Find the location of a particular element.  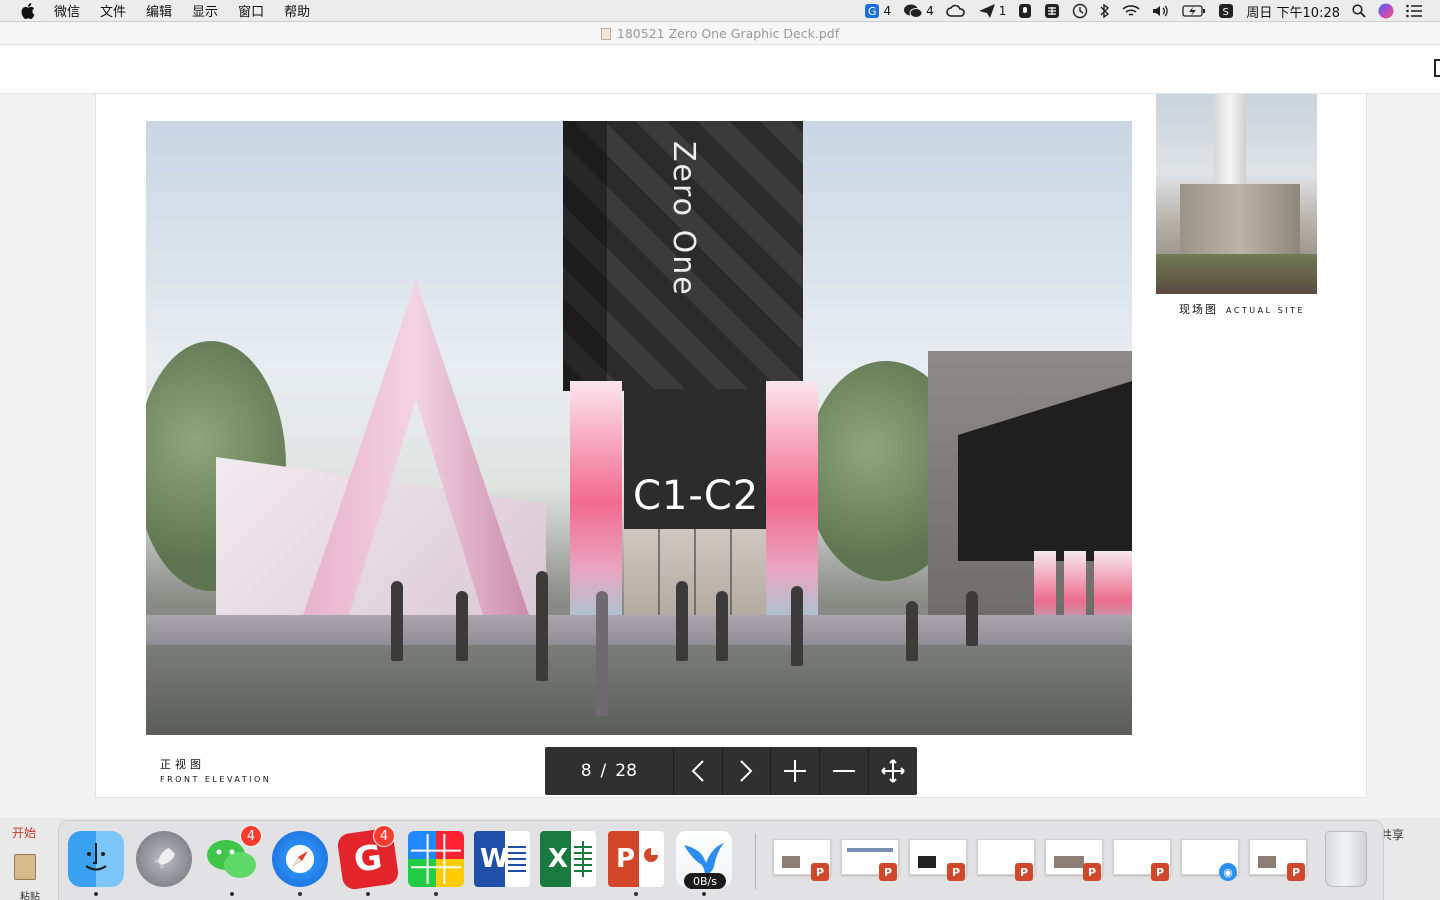

menu-wechat: 微信 is located at coordinates (67, 10).